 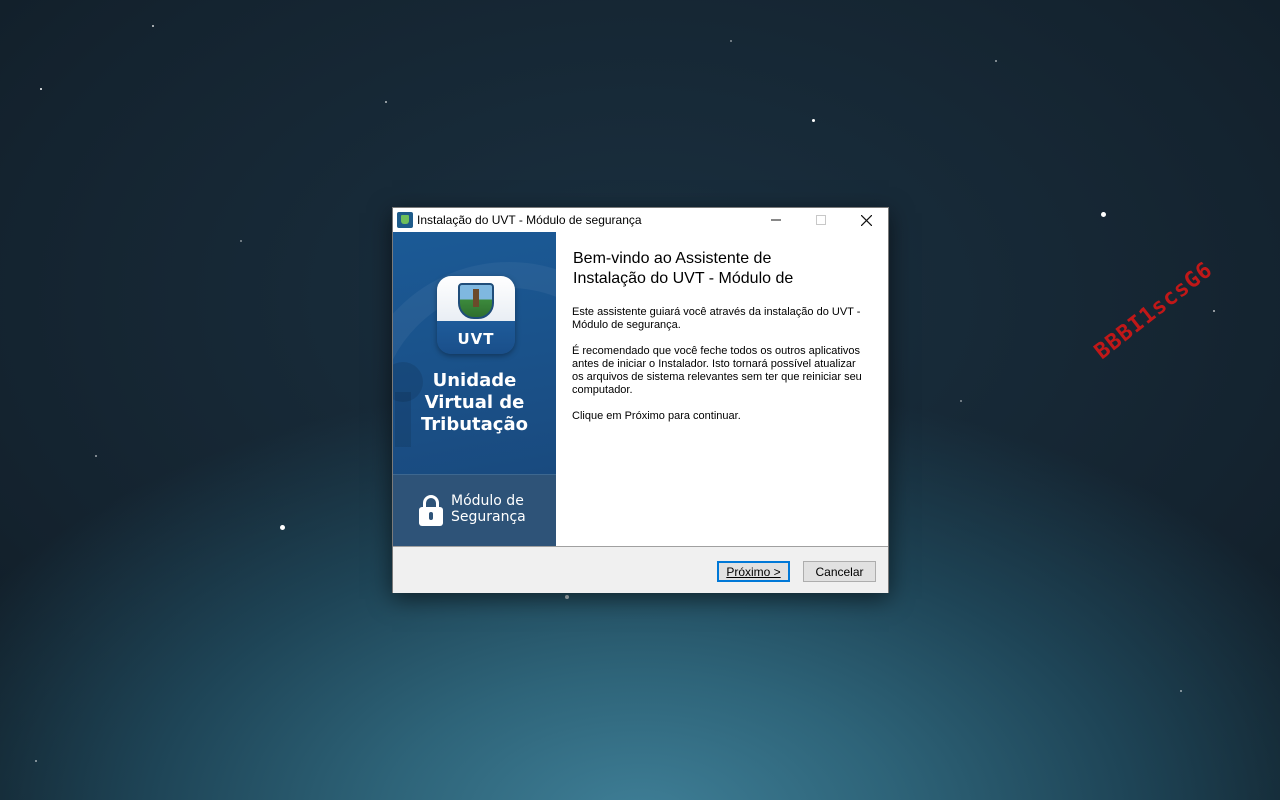 What do you see at coordinates (476, 301) in the screenshot?
I see `coat-of-arms-icon` at bounding box center [476, 301].